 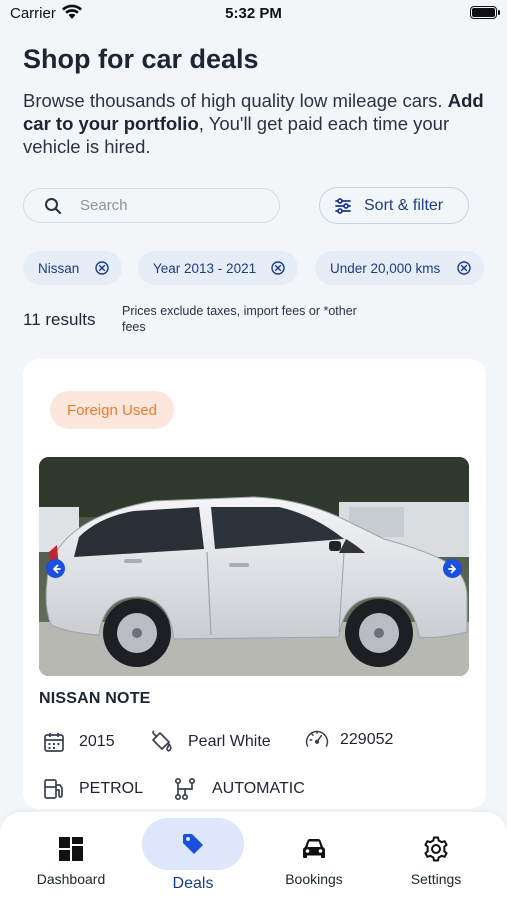 I want to click on sort-filter-button: Sort & filter, so click(x=394, y=205).